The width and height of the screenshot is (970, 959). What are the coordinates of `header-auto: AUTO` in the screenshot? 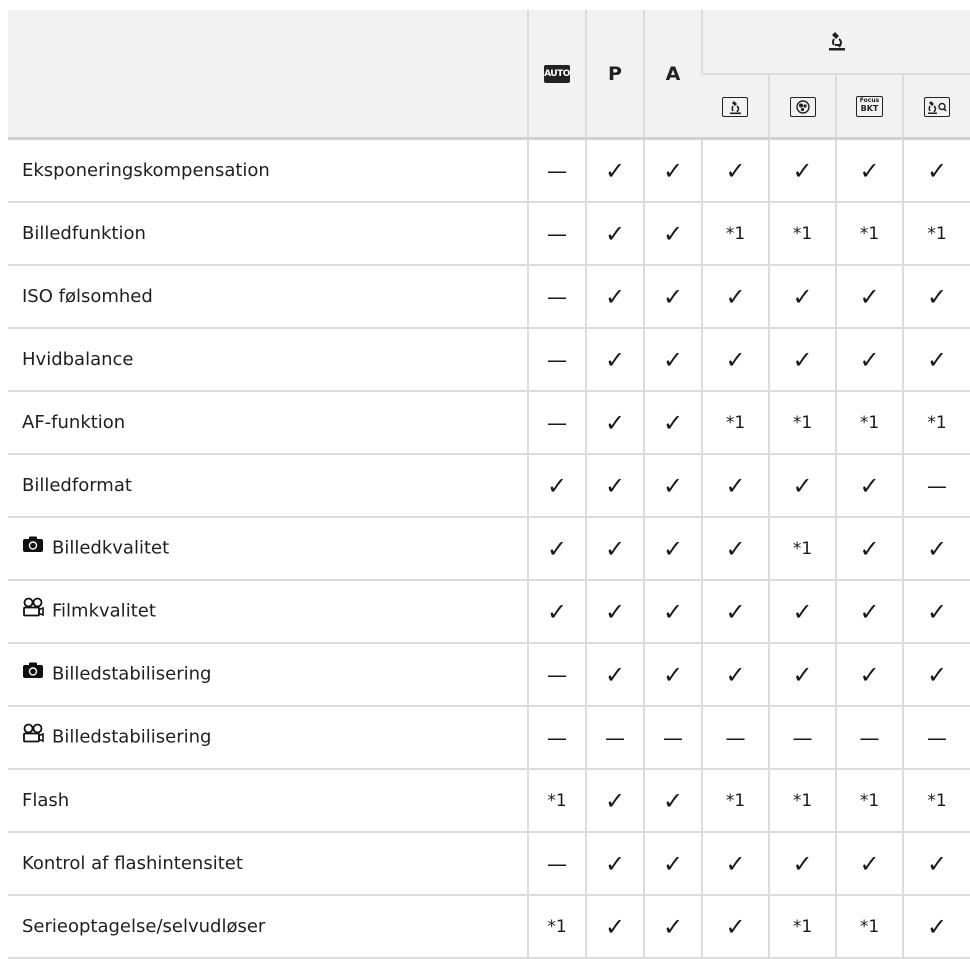 It's located at (556, 75).